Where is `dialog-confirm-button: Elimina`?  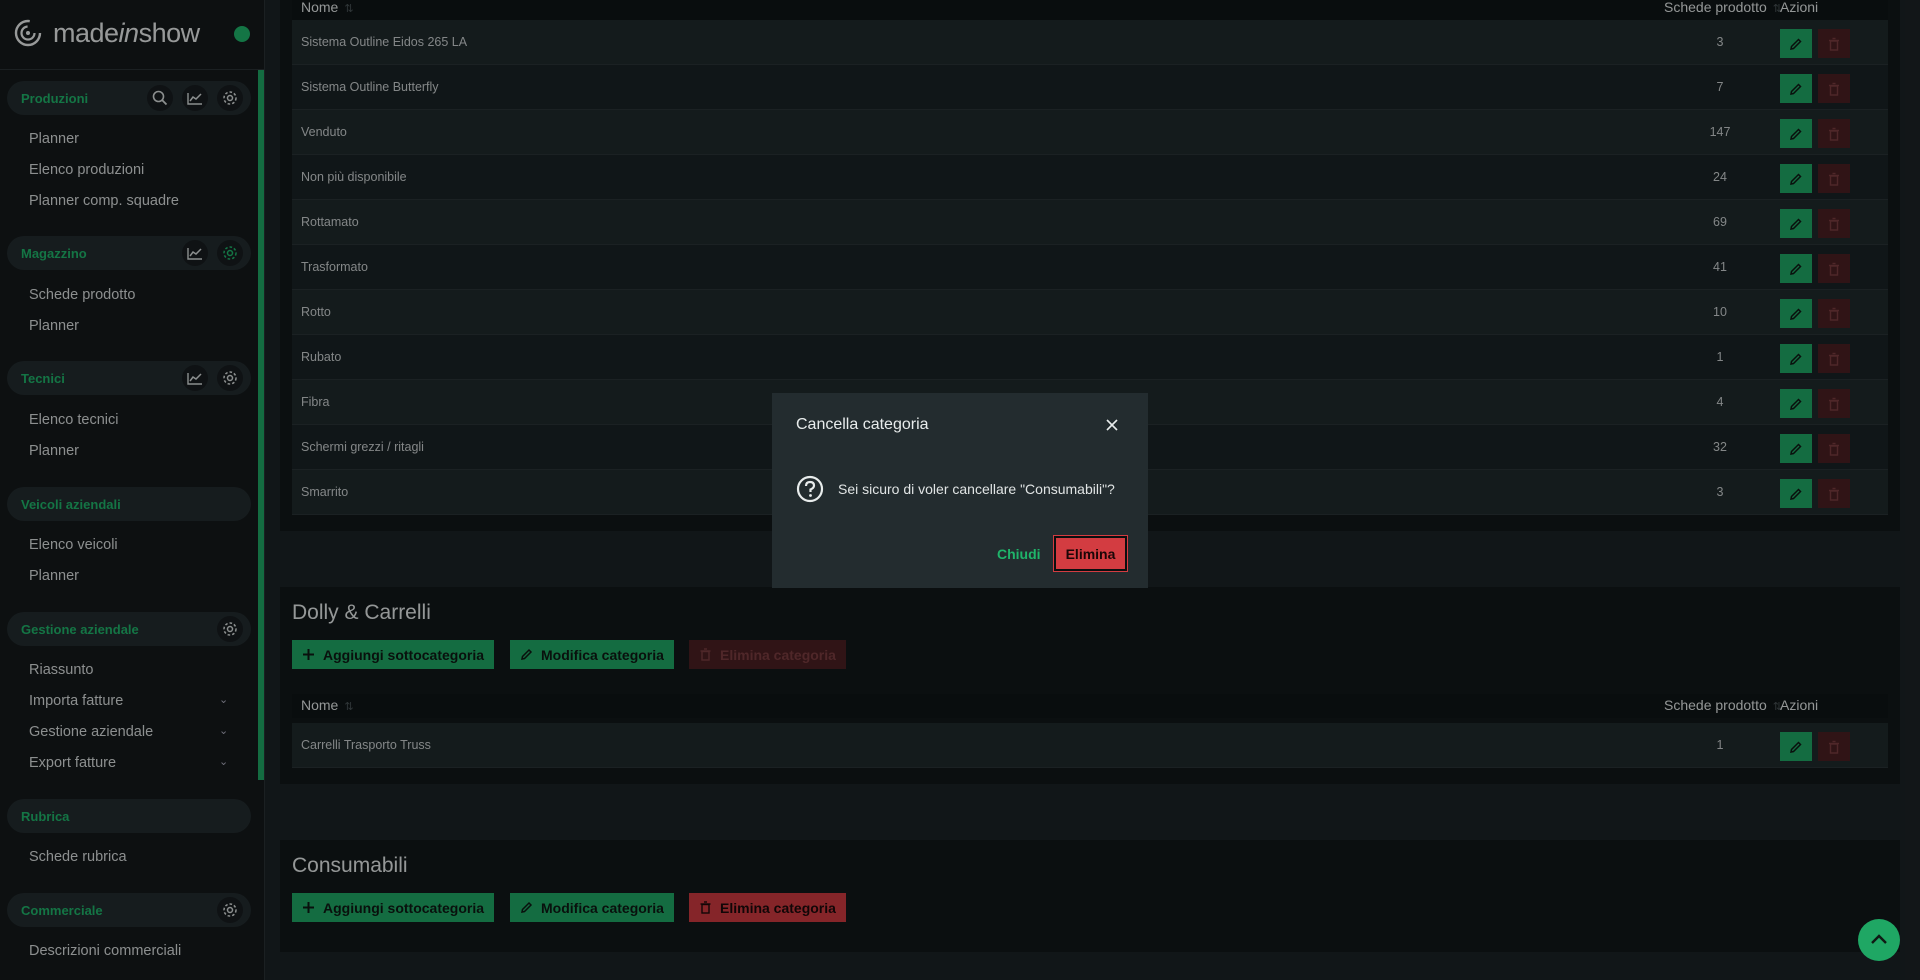
dialog-confirm-button: Elimina is located at coordinates (1090, 553).